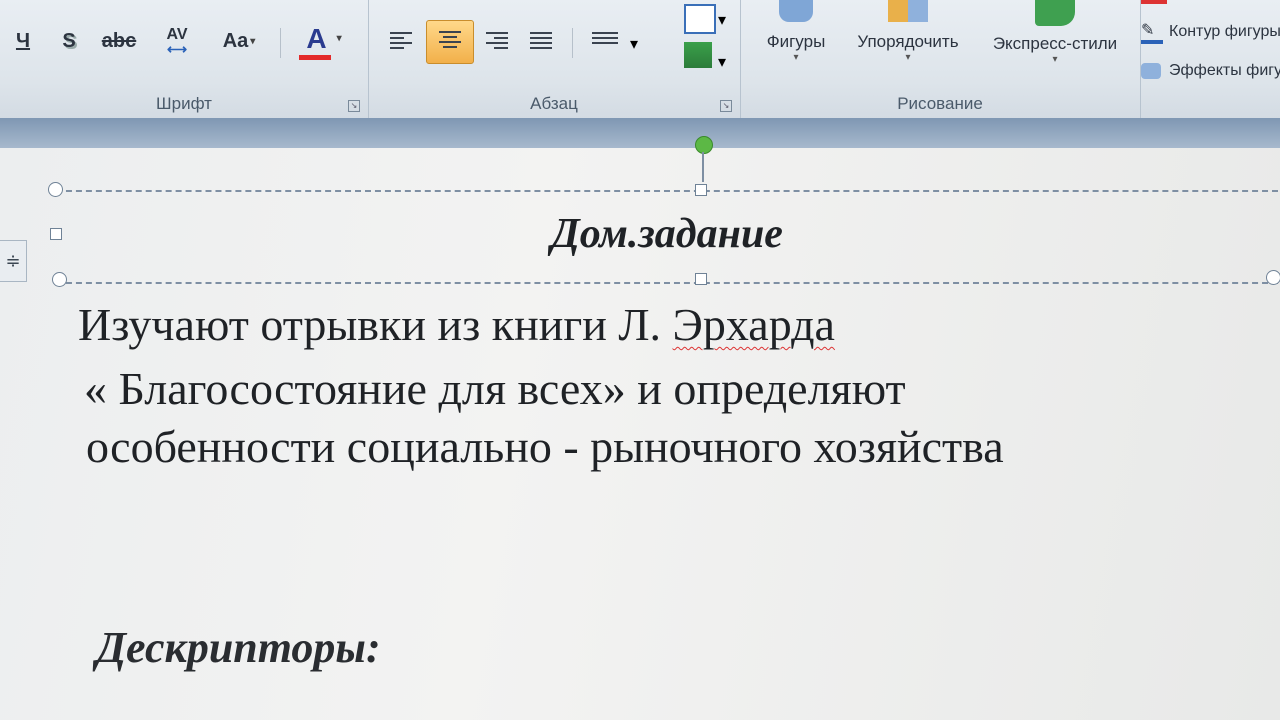 The height and width of the screenshot is (720, 1280). What do you see at coordinates (605, 39) in the screenshot?
I see `columns-icon` at bounding box center [605, 39].